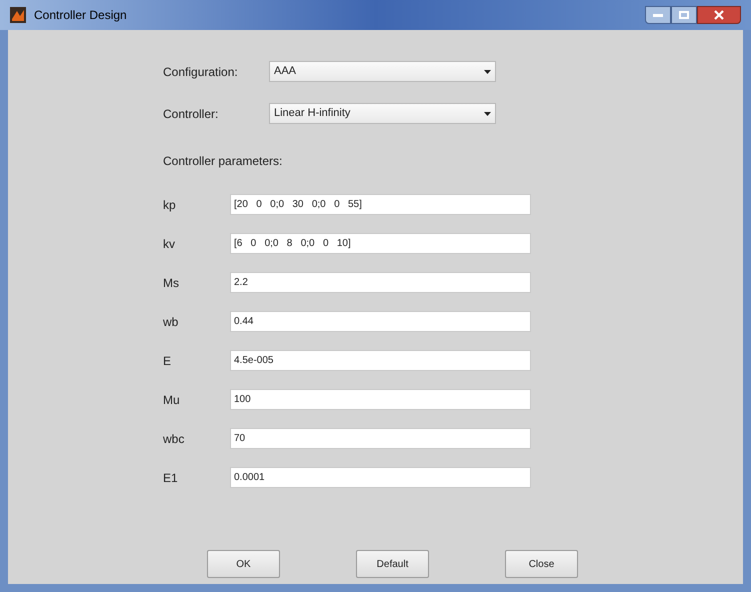 Image resolution: width=751 pixels, height=592 pixels. I want to click on close-button, so click(719, 15).